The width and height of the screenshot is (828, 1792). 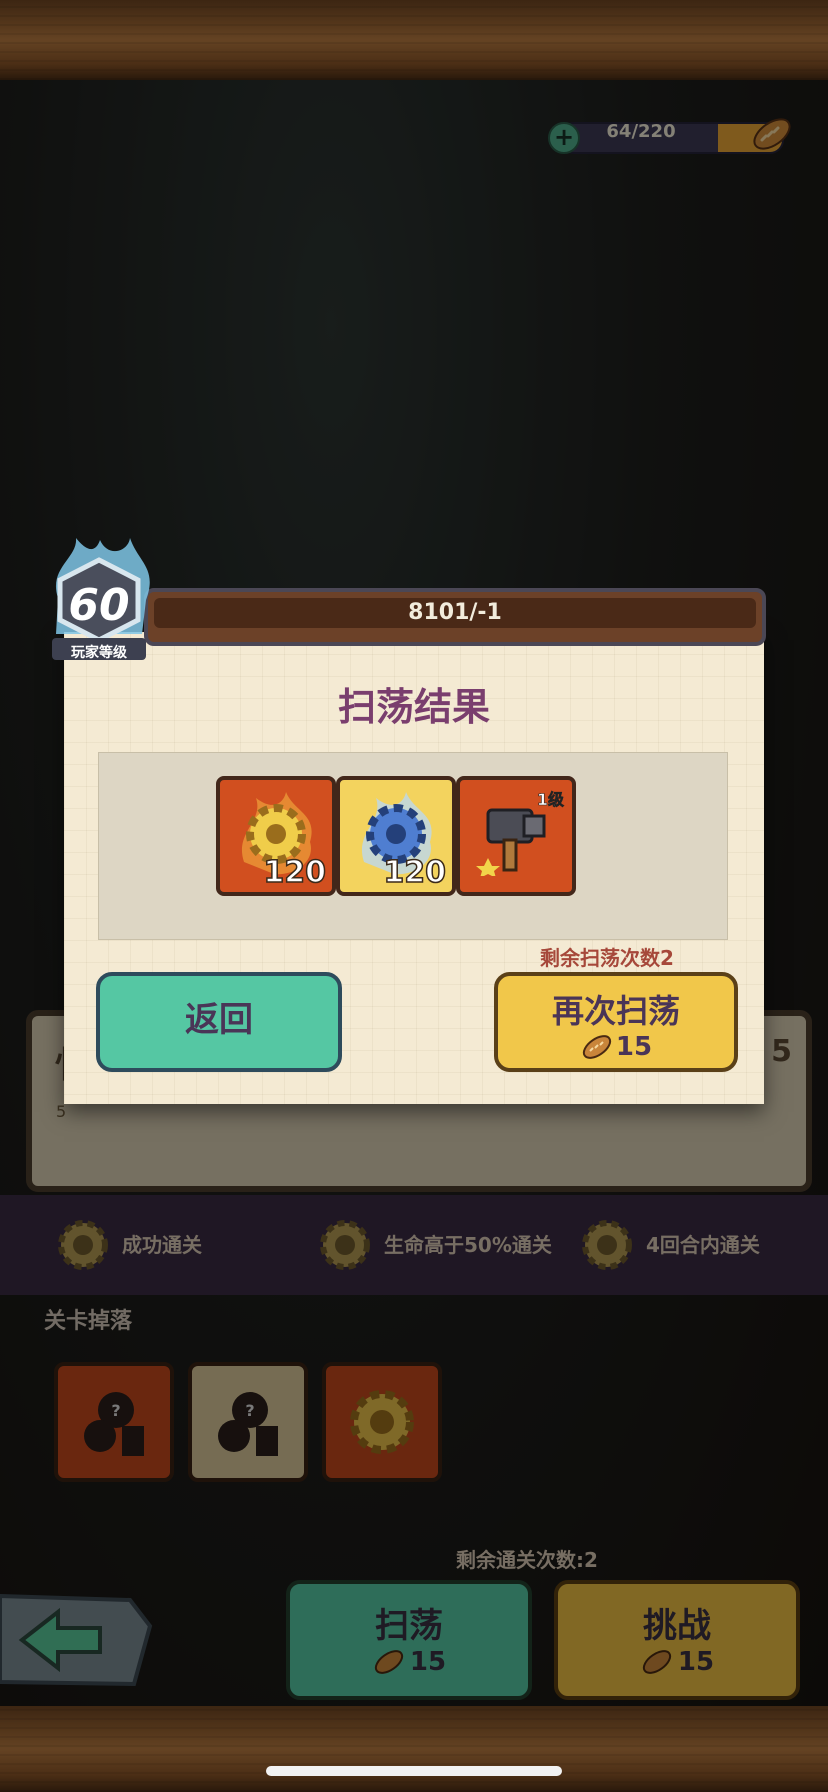 I want to click on bread-icon, so click(x=597, y=1047).